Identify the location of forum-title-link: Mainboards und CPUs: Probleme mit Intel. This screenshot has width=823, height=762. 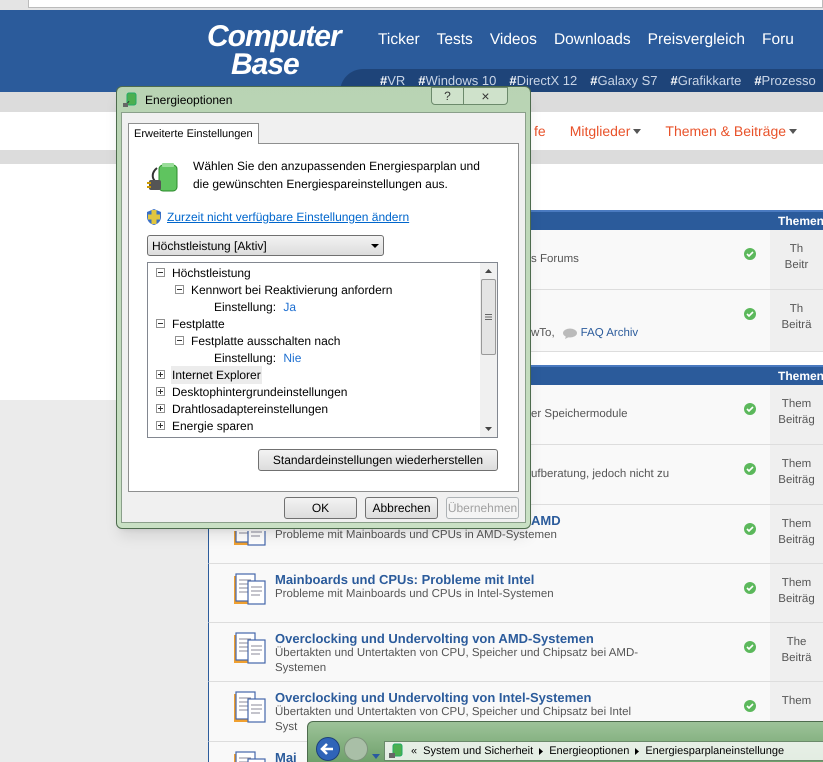
(414, 579).